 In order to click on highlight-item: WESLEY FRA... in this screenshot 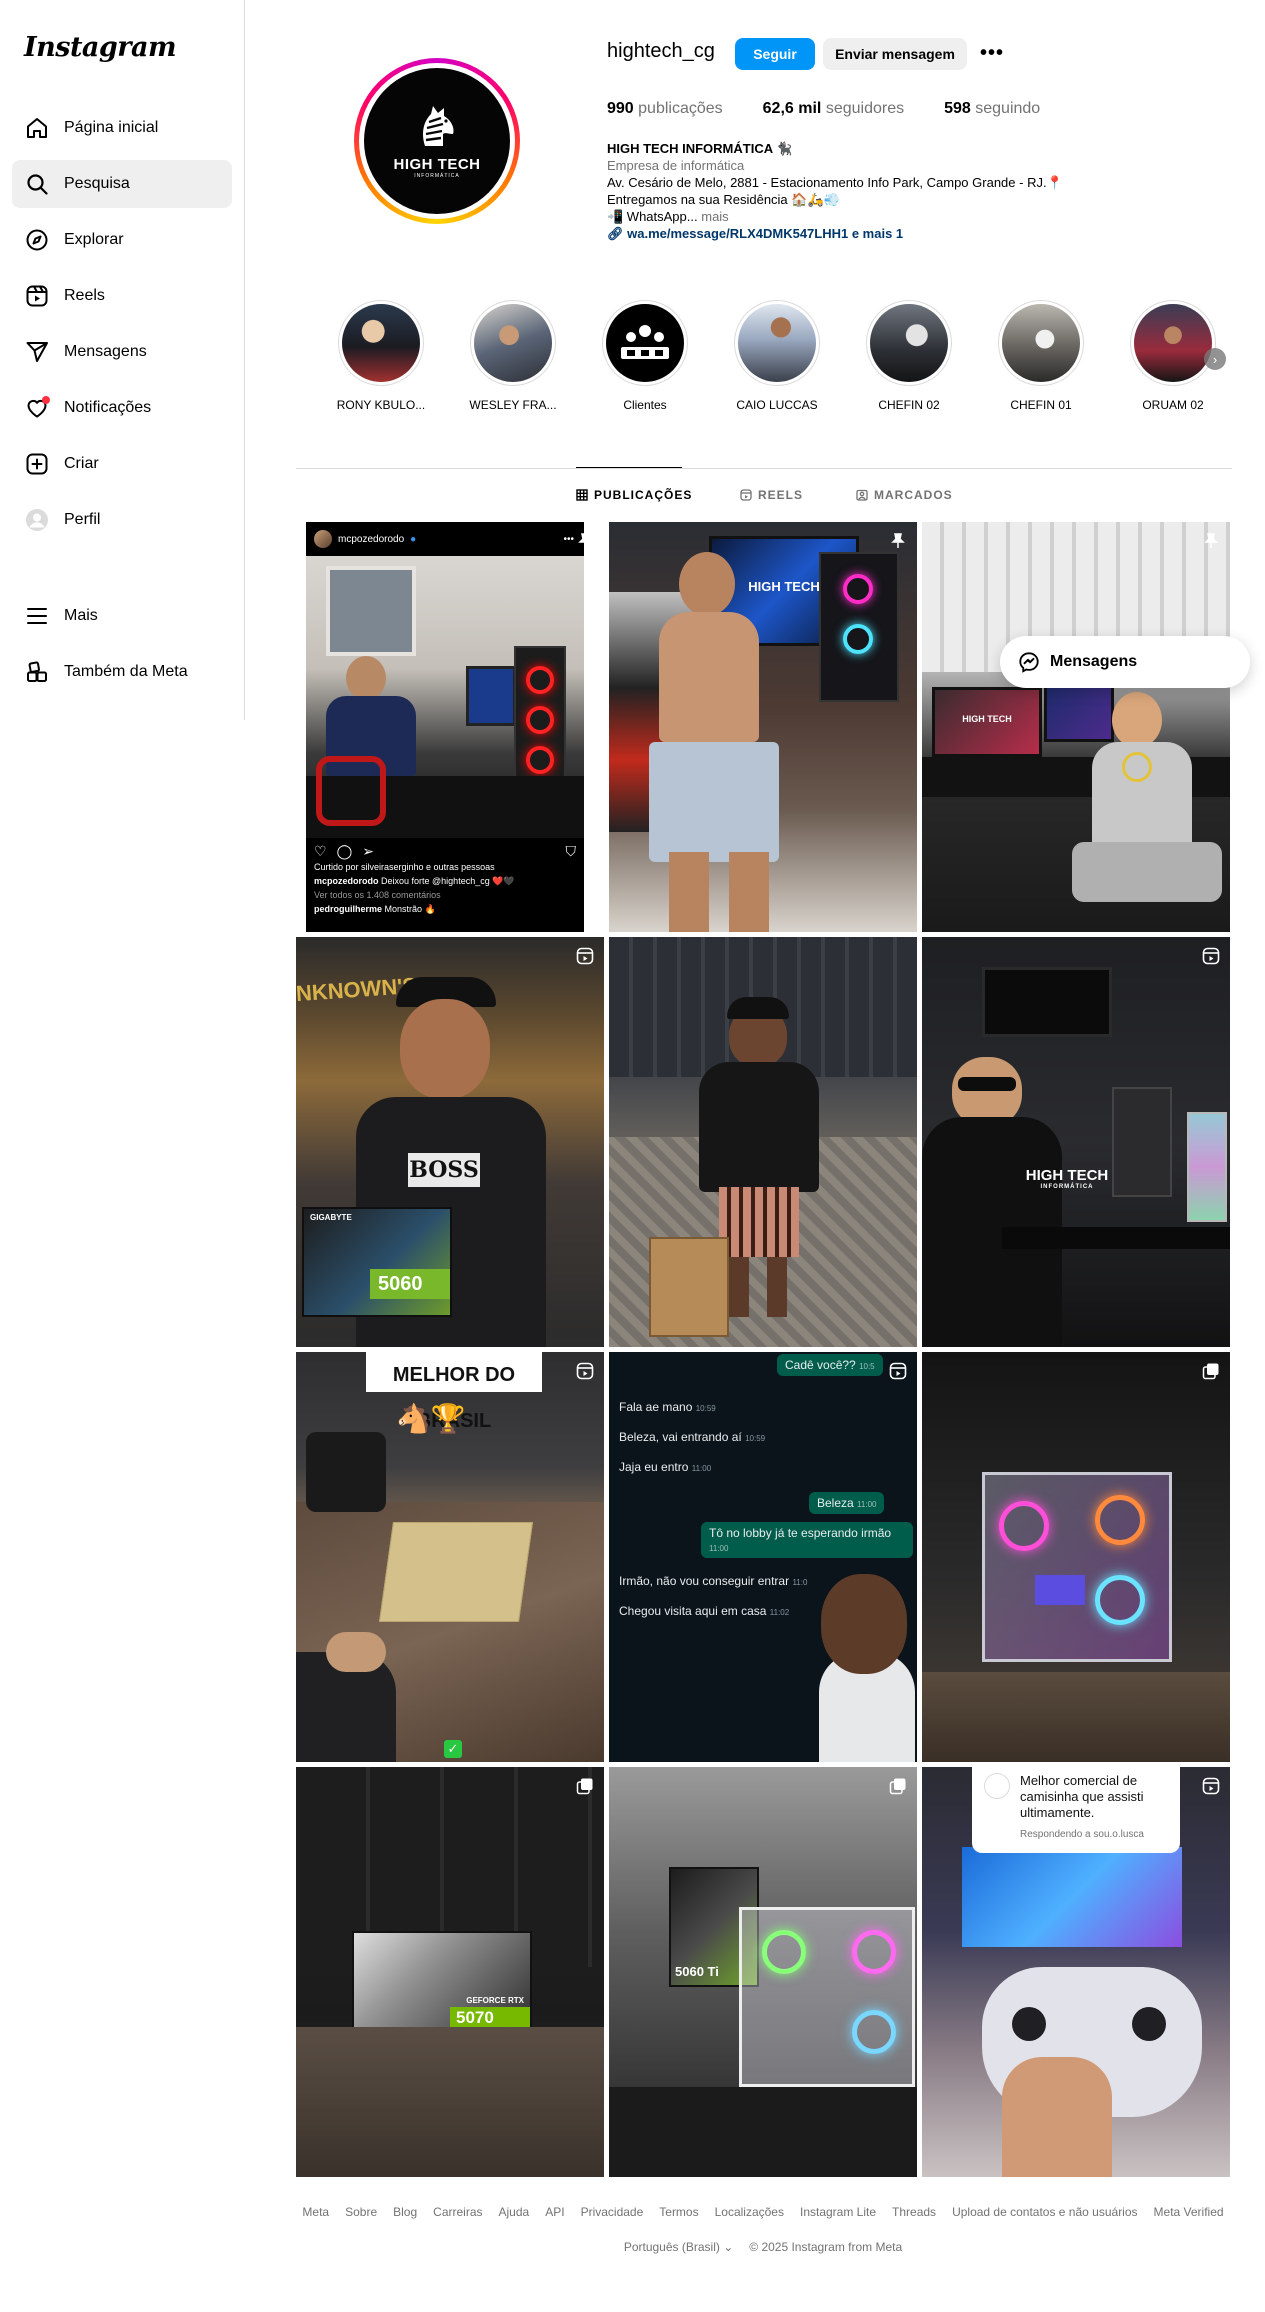, I will do `click(513, 356)`.